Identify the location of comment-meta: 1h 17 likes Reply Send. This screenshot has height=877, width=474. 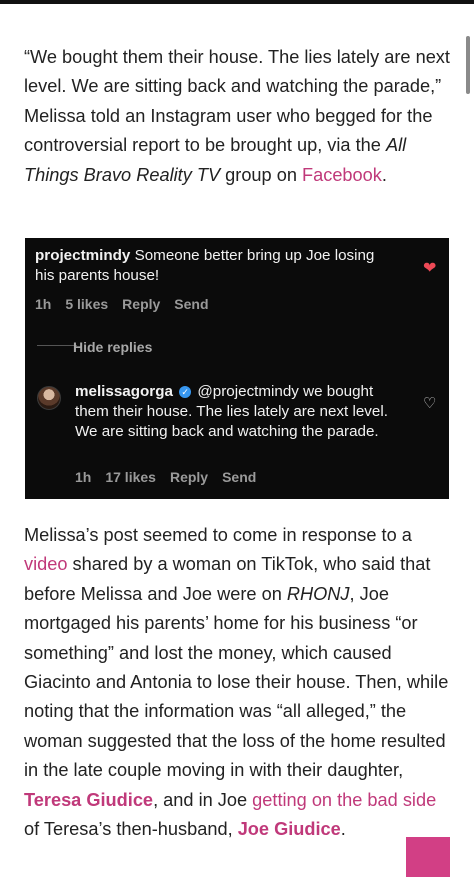
(172, 477).